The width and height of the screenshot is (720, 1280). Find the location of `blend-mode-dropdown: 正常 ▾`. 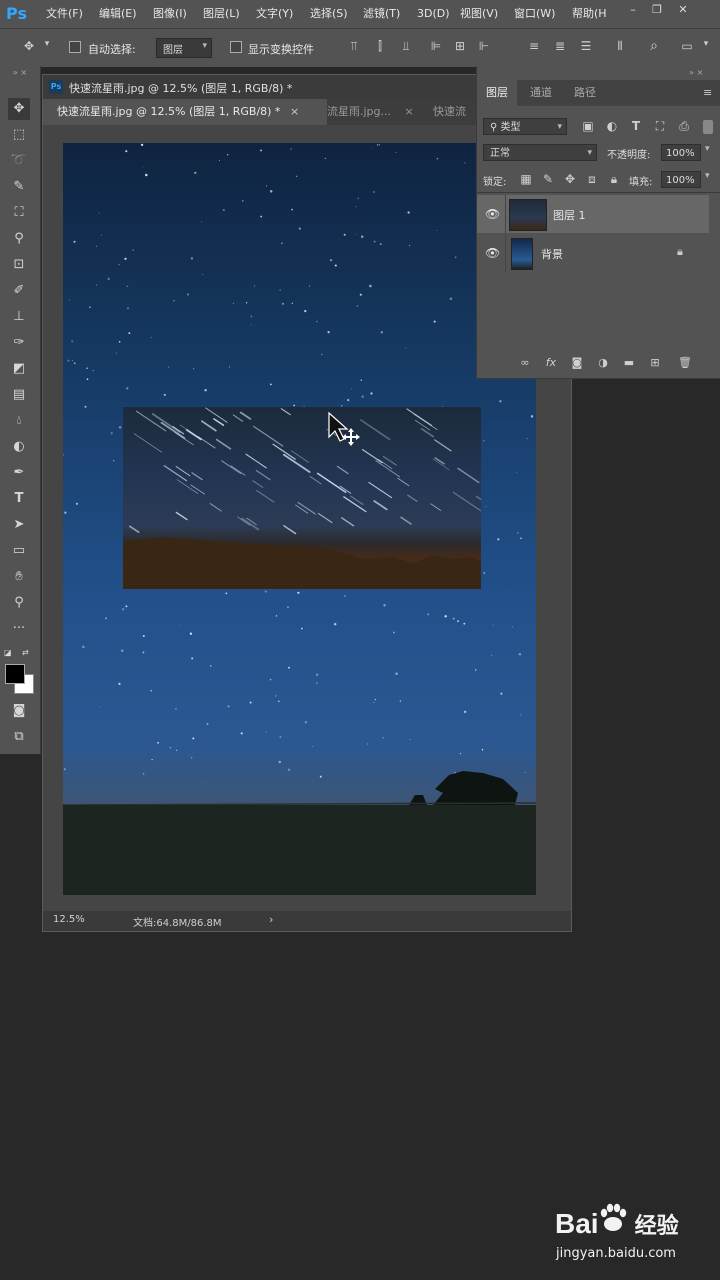

blend-mode-dropdown: 正常 ▾ is located at coordinates (540, 152).